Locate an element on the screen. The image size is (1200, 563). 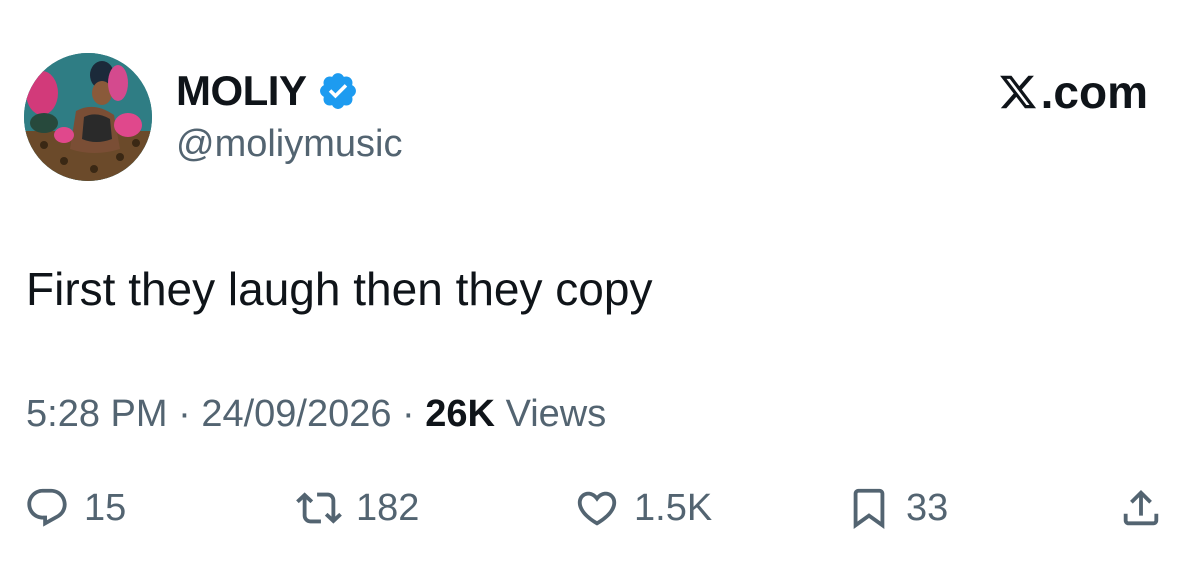
share-button is located at coordinates (1141, 508).